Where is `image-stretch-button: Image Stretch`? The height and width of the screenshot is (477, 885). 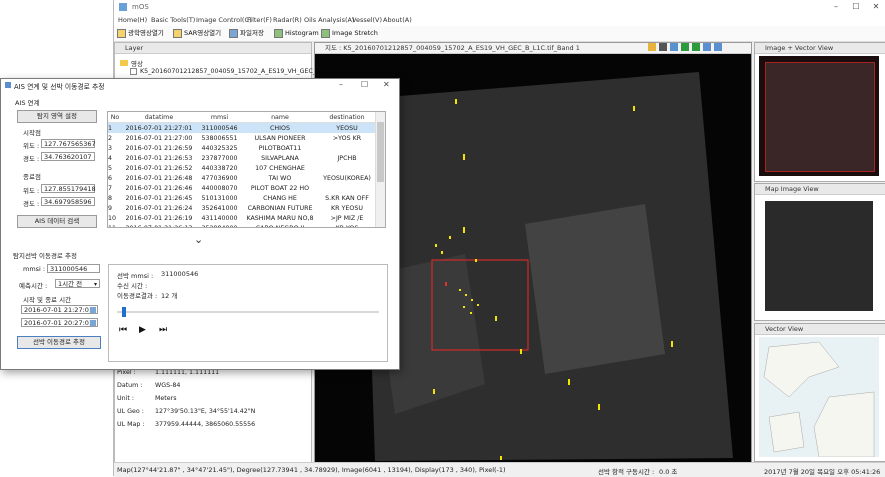 image-stretch-button: Image Stretch is located at coordinates (349, 33).